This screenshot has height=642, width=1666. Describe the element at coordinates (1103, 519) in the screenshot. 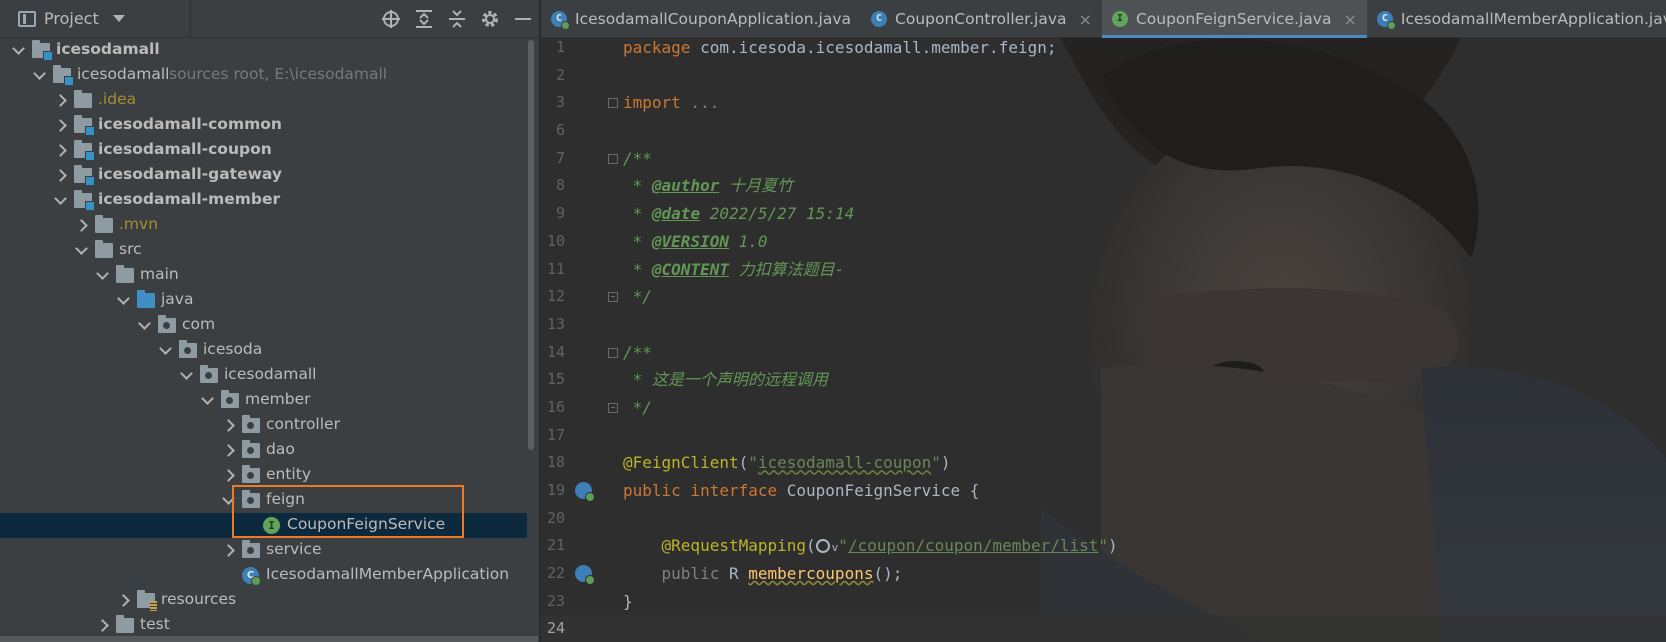

I see `code-line-20: 20` at that location.